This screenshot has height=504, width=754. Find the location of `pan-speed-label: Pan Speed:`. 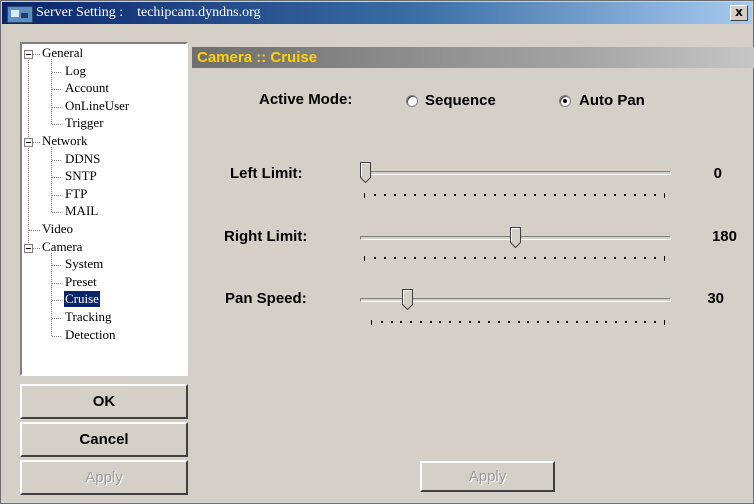

pan-speed-label: Pan Speed: is located at coordinates (266, 298).